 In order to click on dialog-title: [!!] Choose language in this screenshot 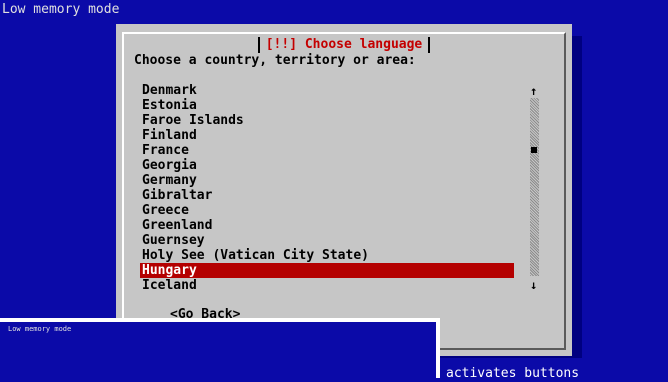, I will do `click(344, 45)`.